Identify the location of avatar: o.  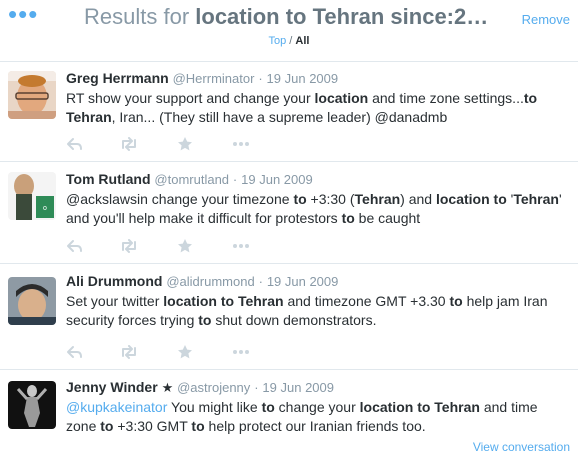
(32, 196).